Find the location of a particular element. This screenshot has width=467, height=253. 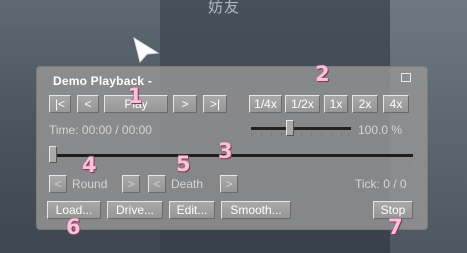

next-round-button: > is located at coordinates (131, 184).